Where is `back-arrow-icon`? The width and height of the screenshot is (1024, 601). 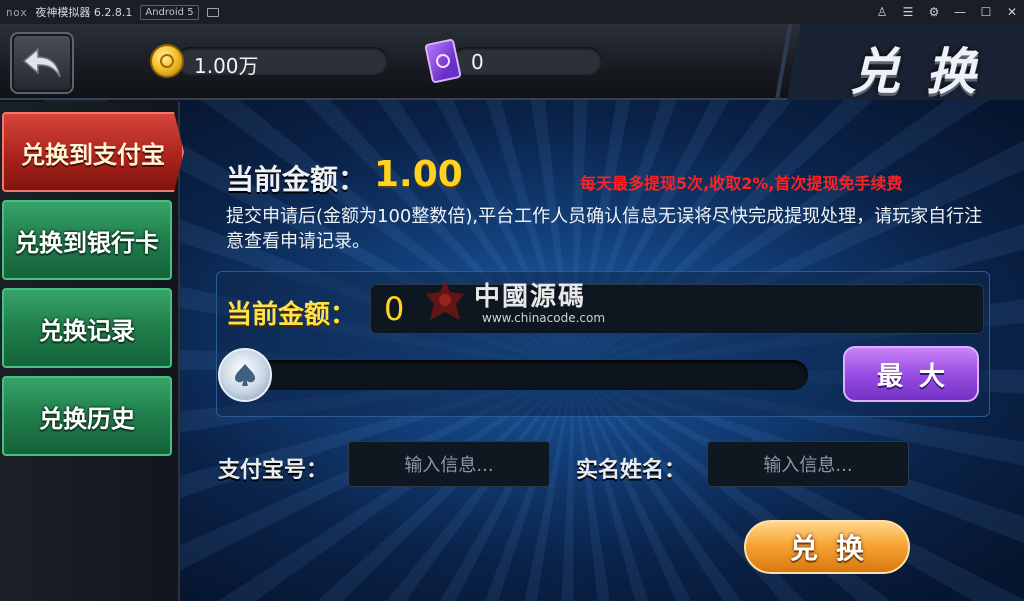 back-arrow-icon is located at coordinates (41, 62).